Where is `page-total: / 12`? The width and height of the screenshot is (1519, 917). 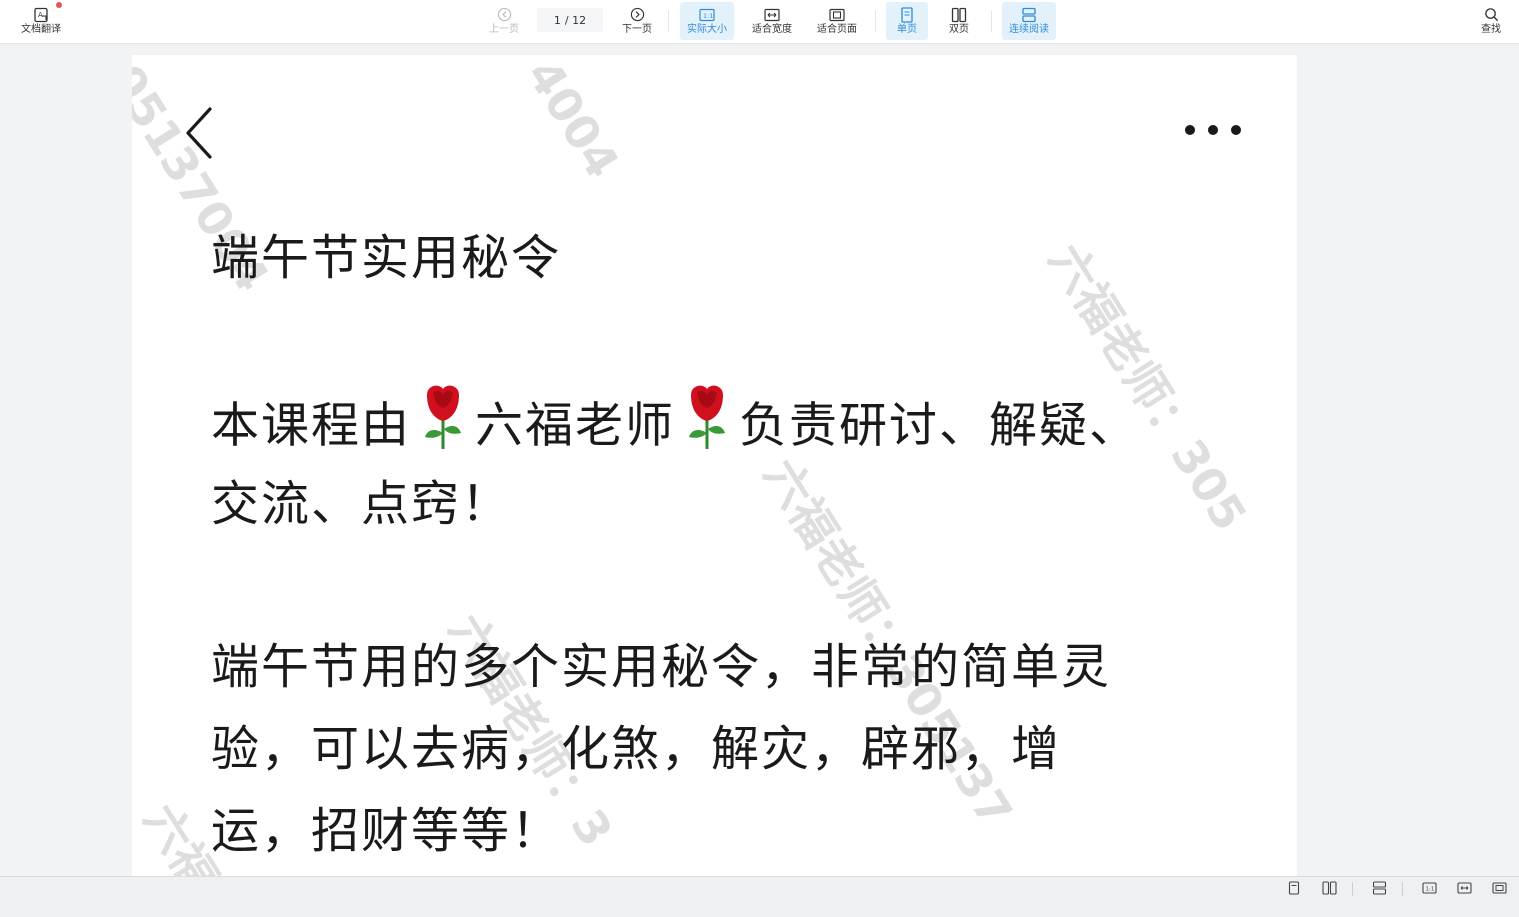
page-total: / 12 is located at coordinates (575, 20).